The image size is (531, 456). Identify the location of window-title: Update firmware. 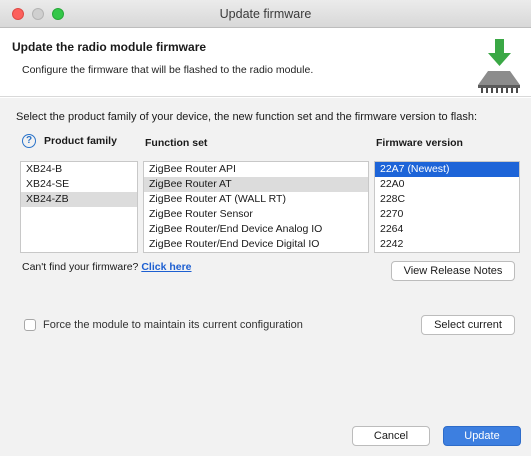
(265, 14).